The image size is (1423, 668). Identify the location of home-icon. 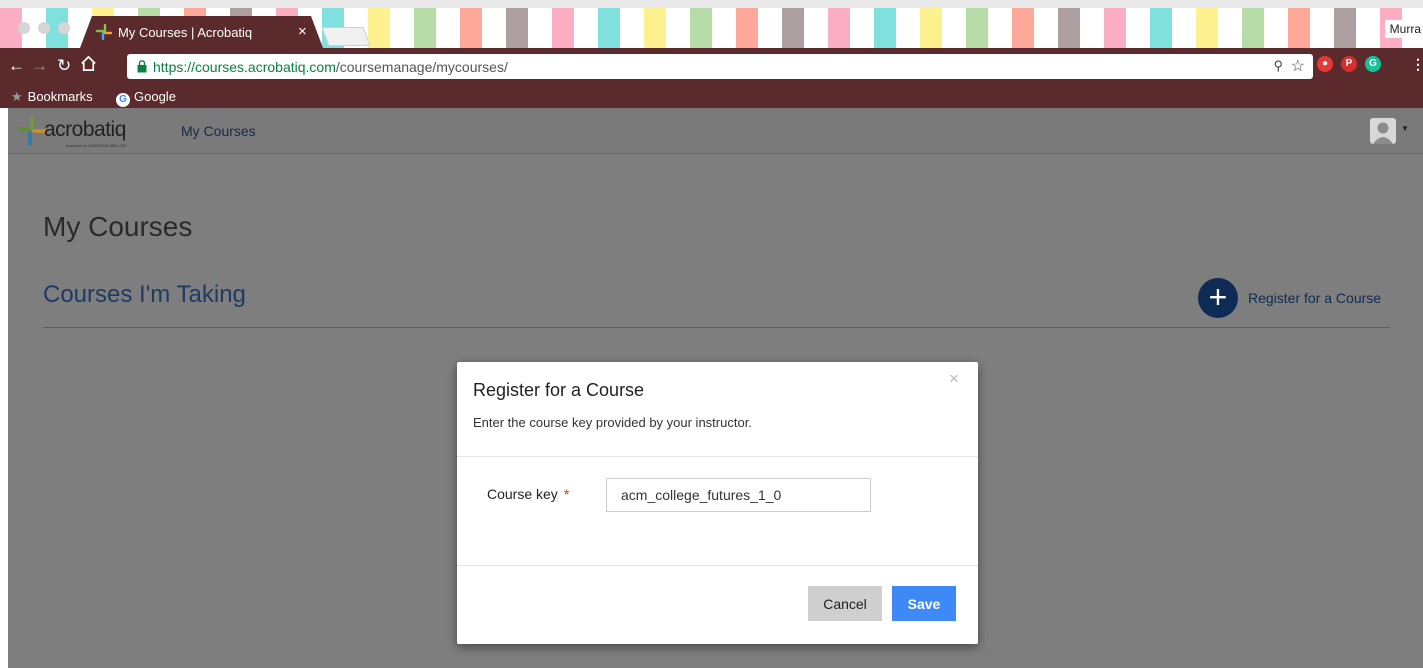
(88, 66).